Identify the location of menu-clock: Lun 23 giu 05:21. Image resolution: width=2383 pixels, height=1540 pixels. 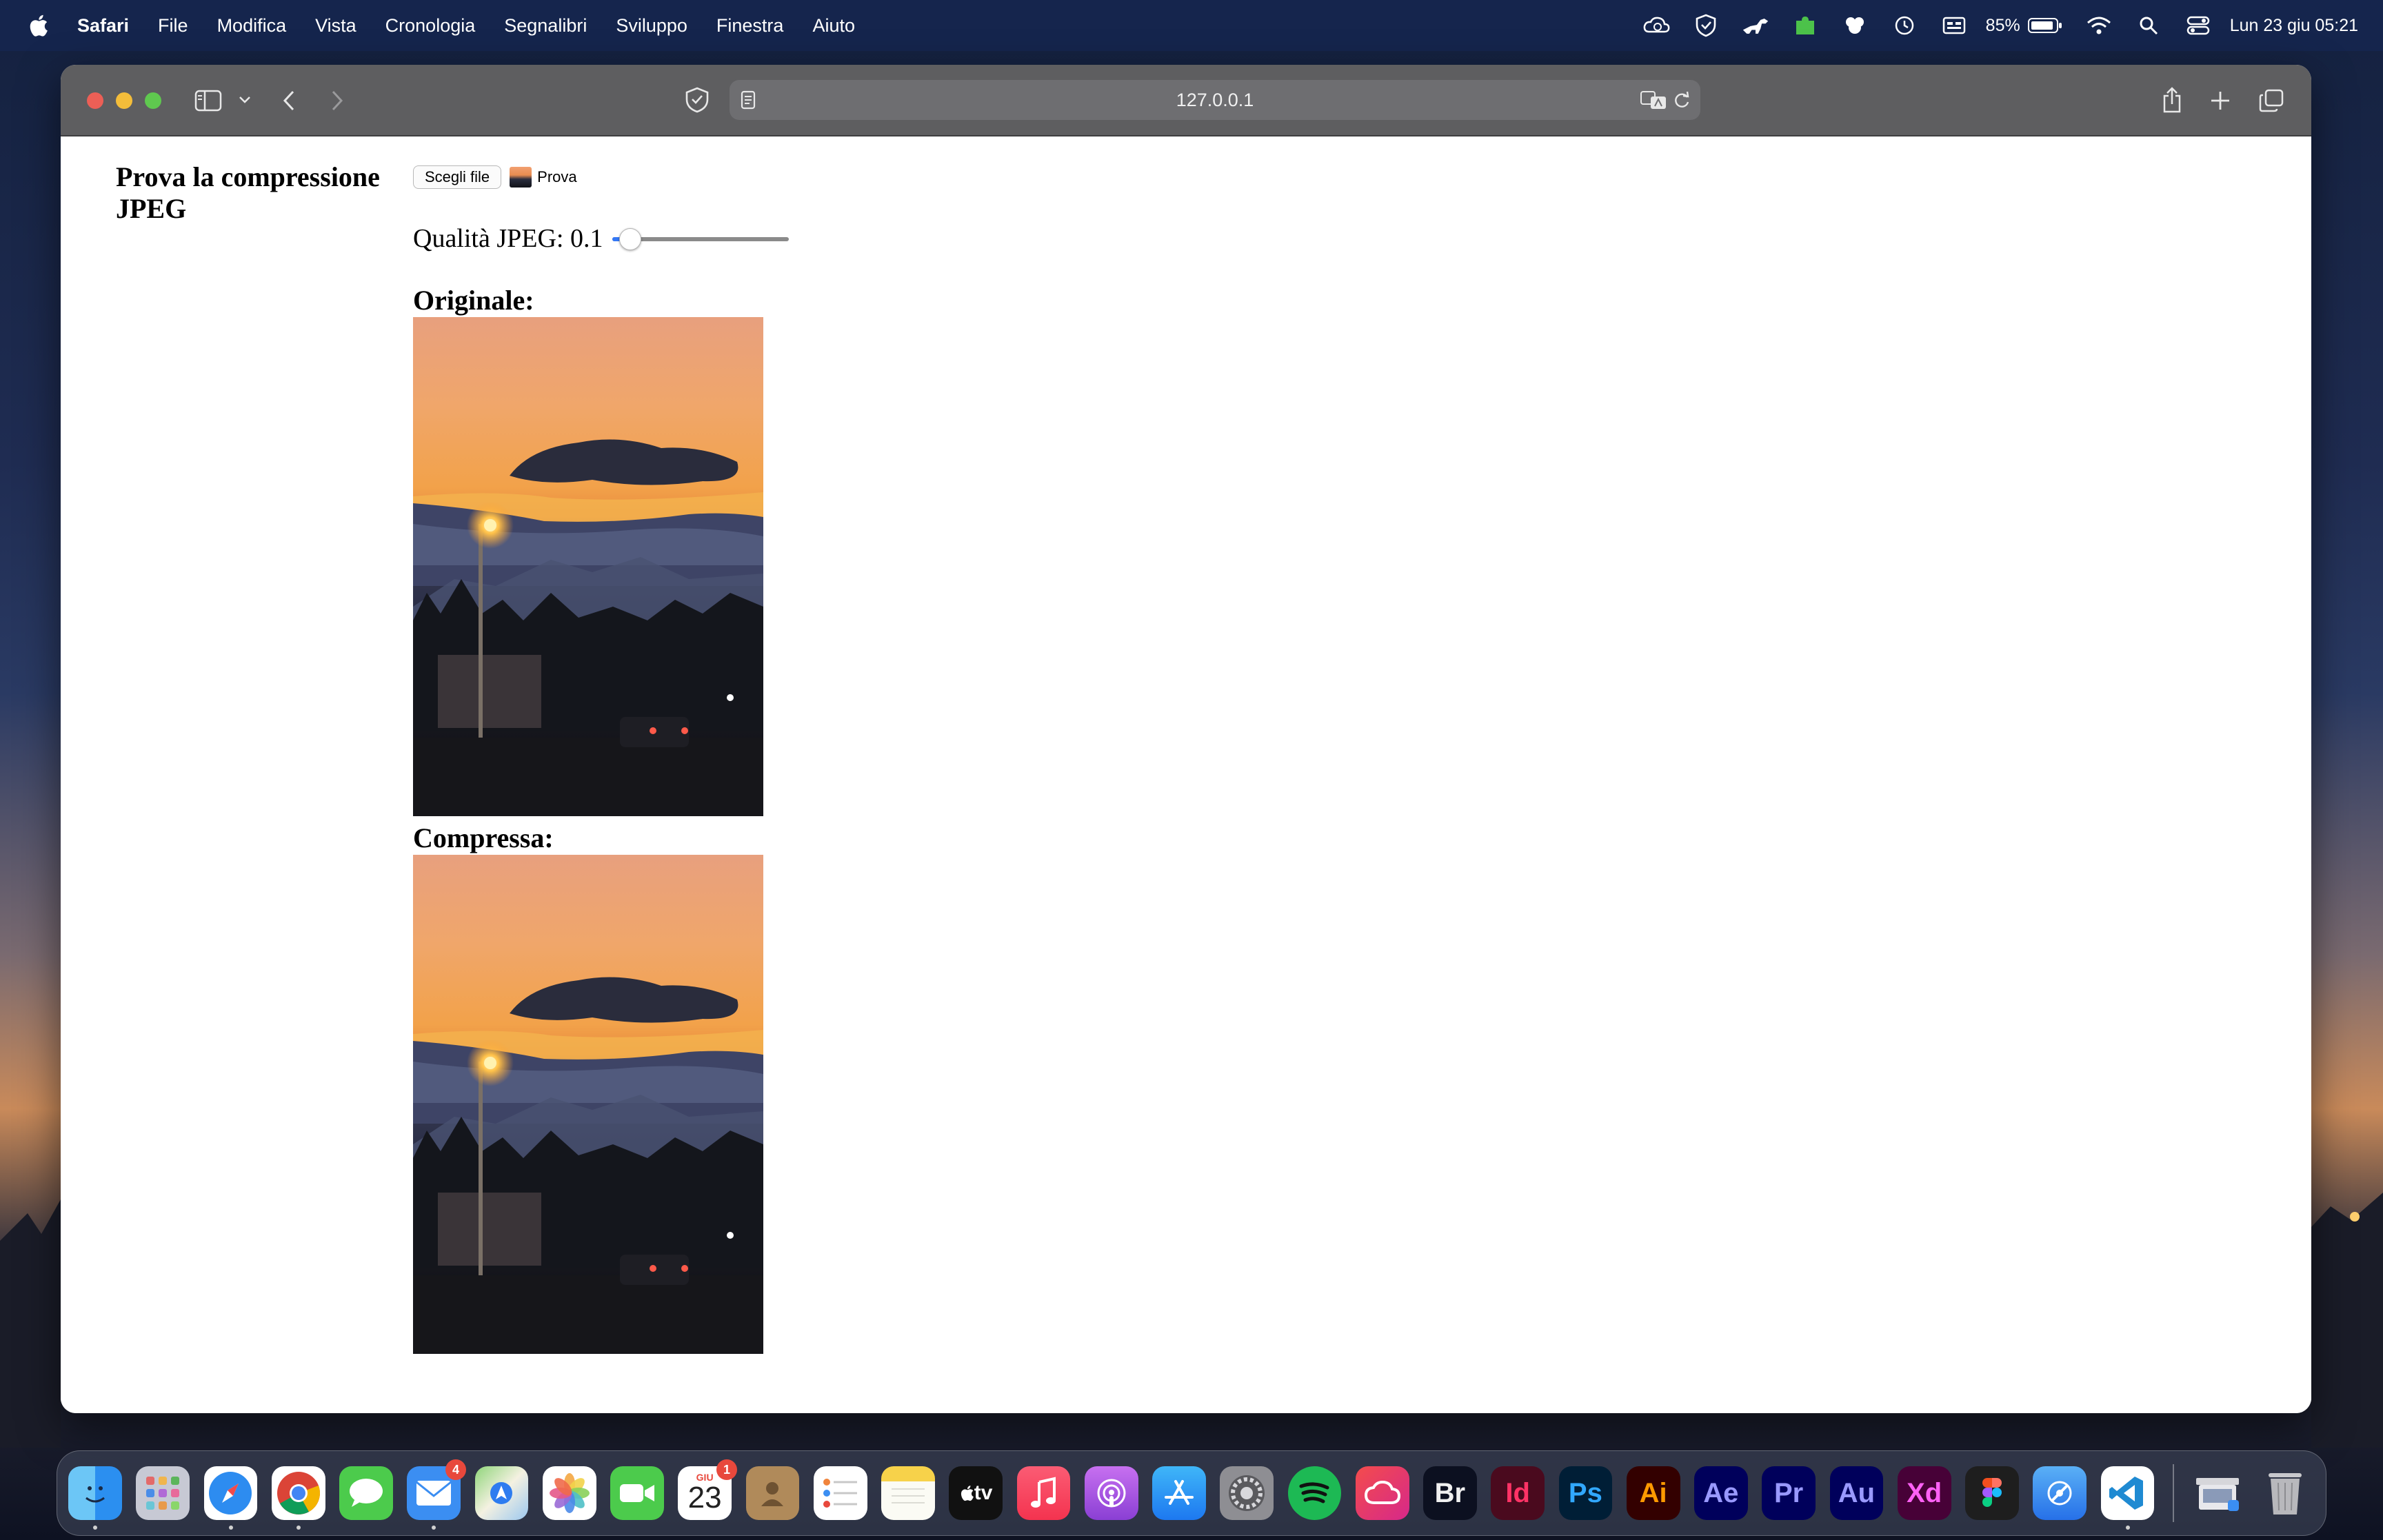
(2294, 26).